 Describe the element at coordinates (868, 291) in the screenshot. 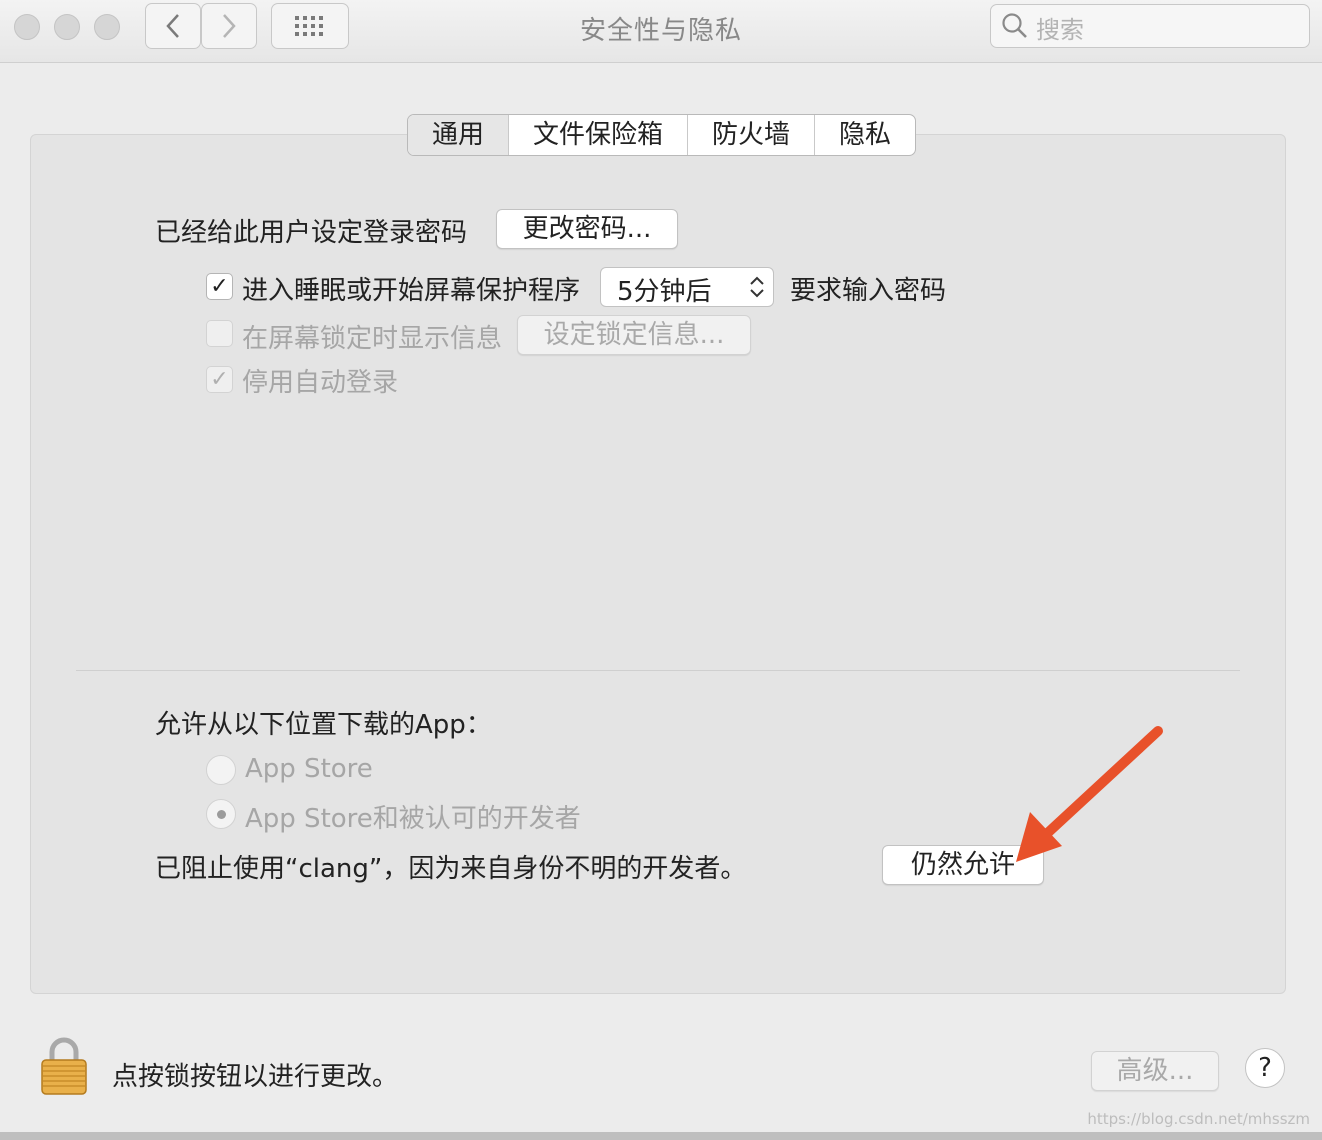

I see `require-password-suffix: 要求输入密码` at that location.